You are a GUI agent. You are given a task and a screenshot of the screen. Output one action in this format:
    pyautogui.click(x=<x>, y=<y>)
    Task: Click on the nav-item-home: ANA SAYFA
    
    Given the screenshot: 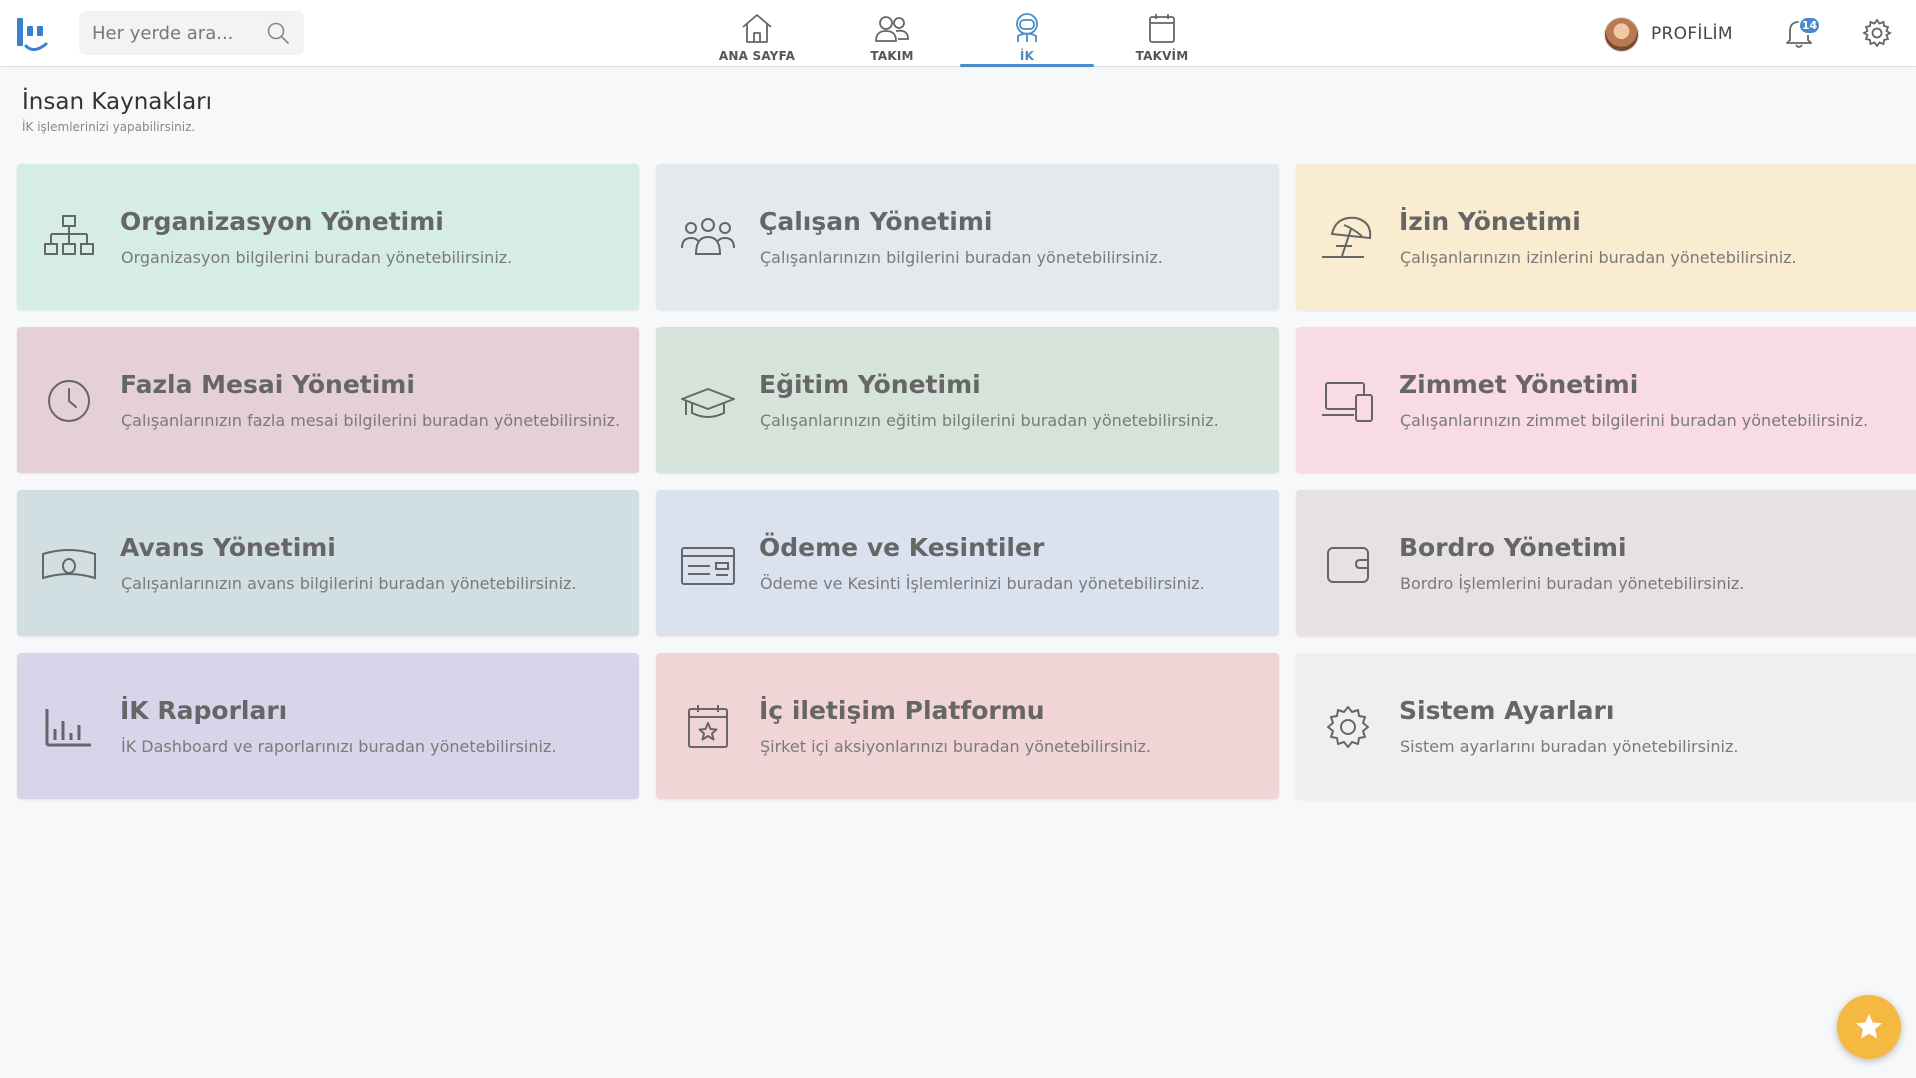 What is the action you would take?
    pyautogui.click(x=757, y=33)
    